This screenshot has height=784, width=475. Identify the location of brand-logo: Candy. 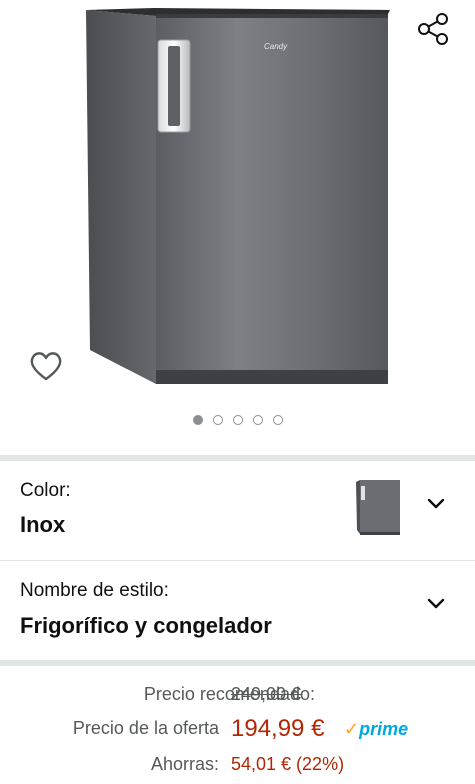
(276, 46).